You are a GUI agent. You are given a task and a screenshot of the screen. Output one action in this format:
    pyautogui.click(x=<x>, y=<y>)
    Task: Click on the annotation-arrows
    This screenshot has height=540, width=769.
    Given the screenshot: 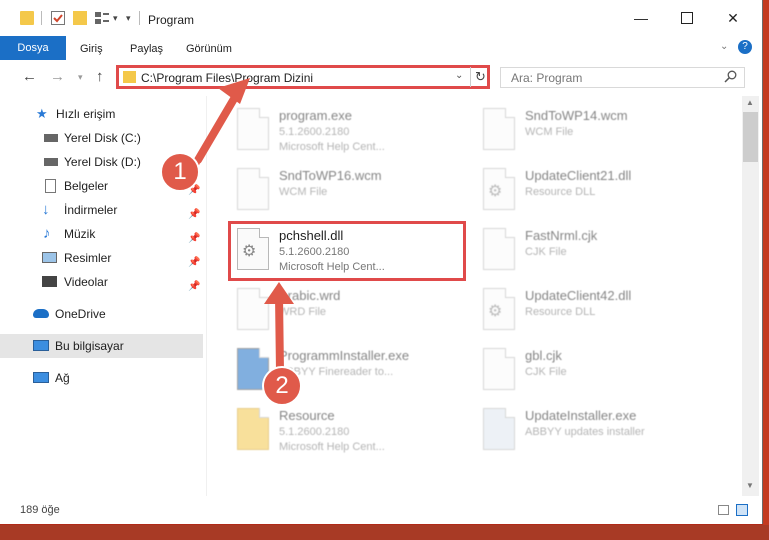 What is the action you would take?
    pyautogui.click(x=244, y=227)
    